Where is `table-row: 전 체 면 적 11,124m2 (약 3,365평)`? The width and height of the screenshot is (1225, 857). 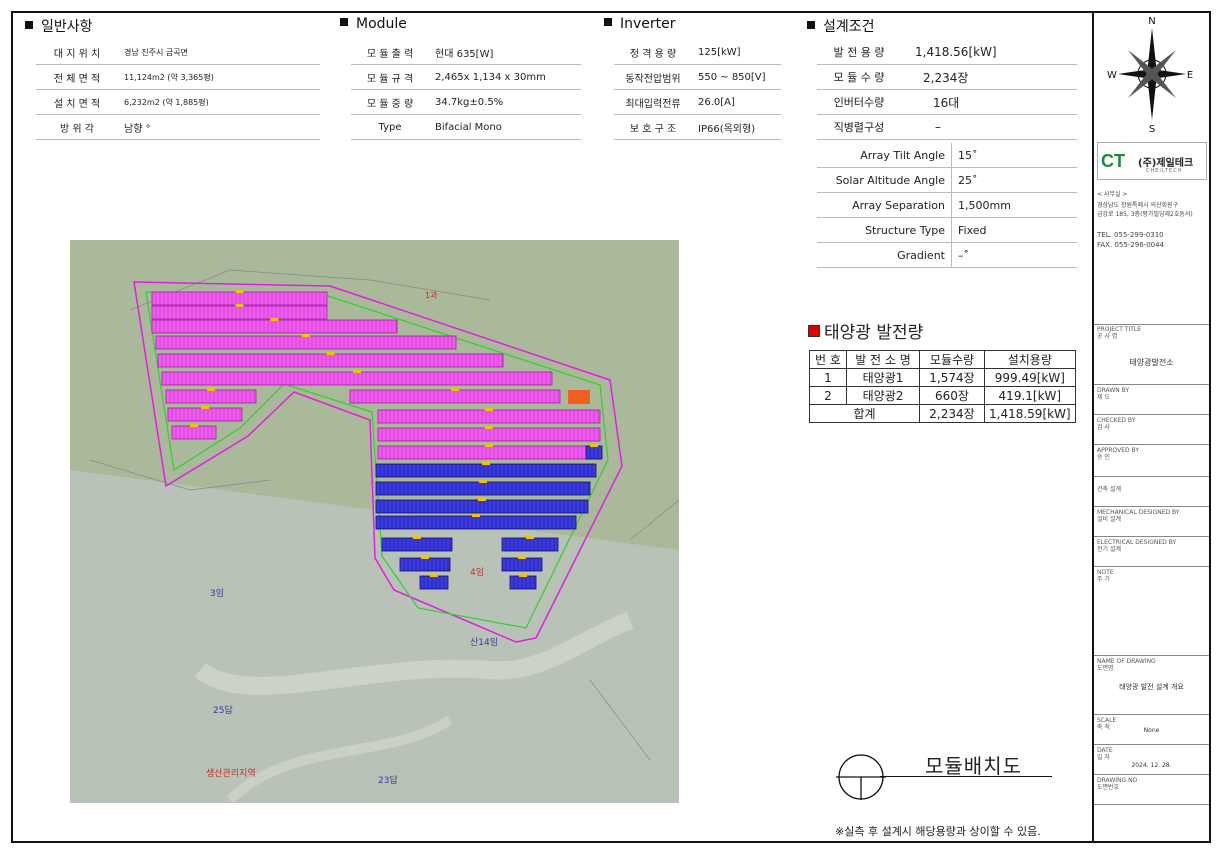
table-row: 전 체 면 적 11,124m2 (약 3,365평) is located at coordinates (178, 77).